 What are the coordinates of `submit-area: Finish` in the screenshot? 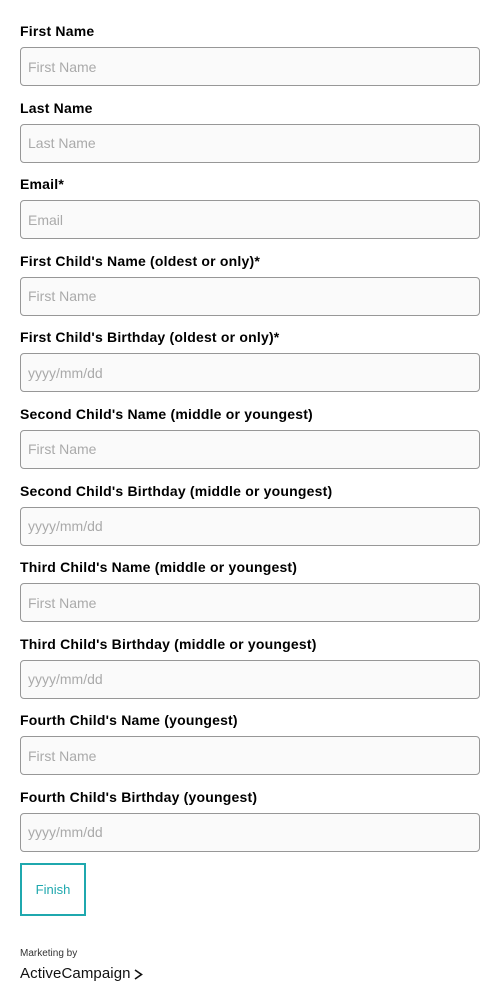 It's located at (53, 889).